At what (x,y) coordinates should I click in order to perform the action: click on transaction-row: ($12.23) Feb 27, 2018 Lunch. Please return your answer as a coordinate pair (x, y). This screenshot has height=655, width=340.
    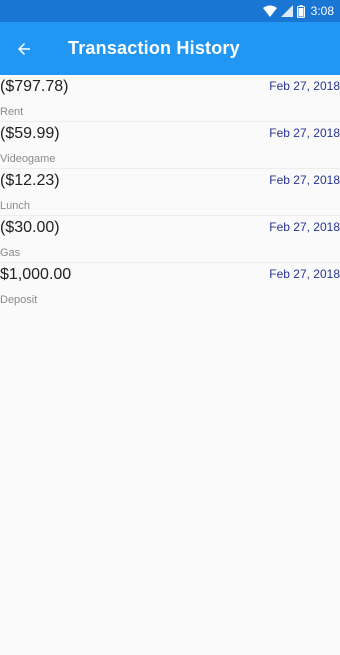
    Looking at the image, I should click on (170, 192).